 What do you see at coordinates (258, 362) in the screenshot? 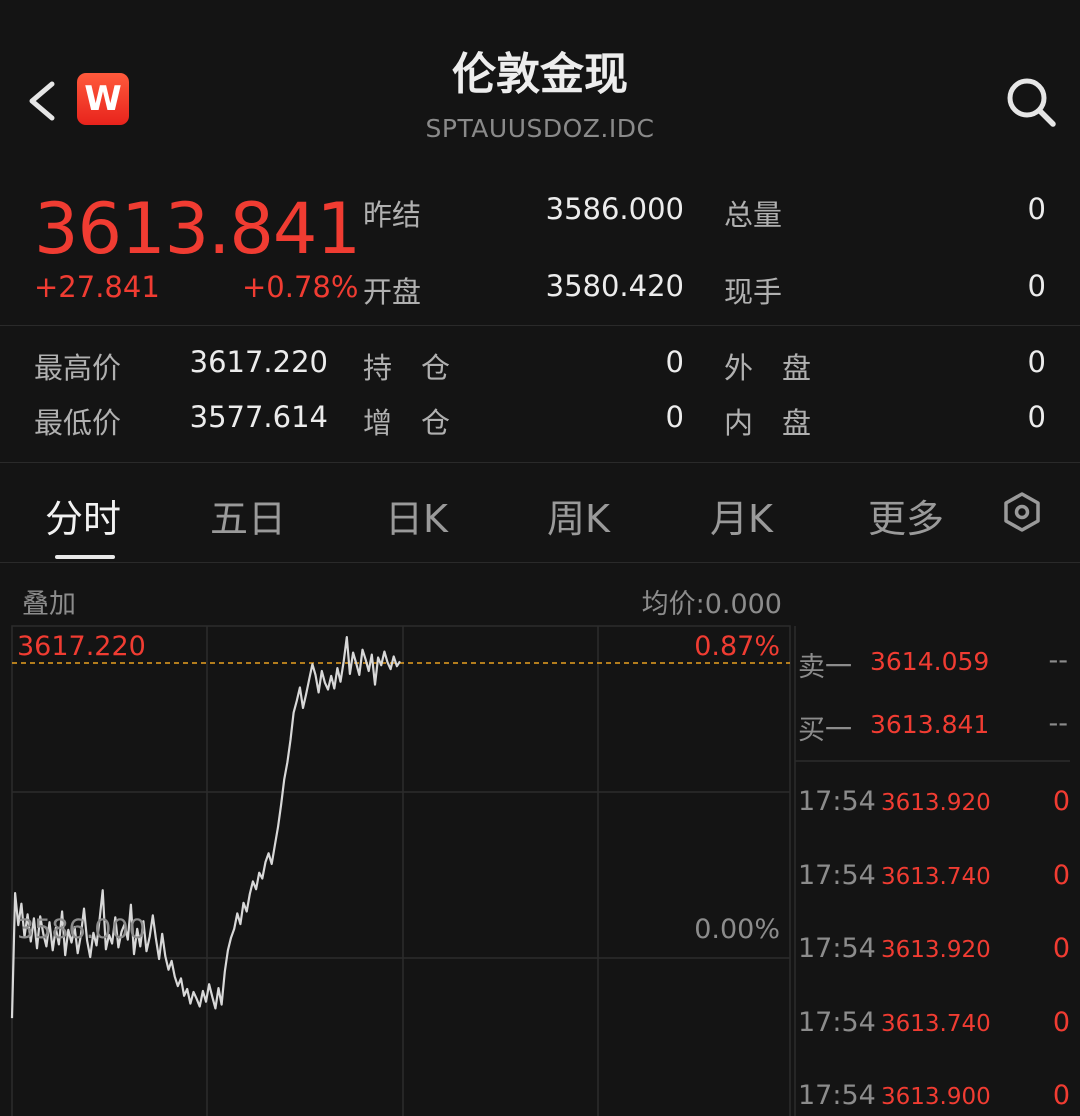
I see `stat-value: 3617.220` at bounding box center [258, 362].